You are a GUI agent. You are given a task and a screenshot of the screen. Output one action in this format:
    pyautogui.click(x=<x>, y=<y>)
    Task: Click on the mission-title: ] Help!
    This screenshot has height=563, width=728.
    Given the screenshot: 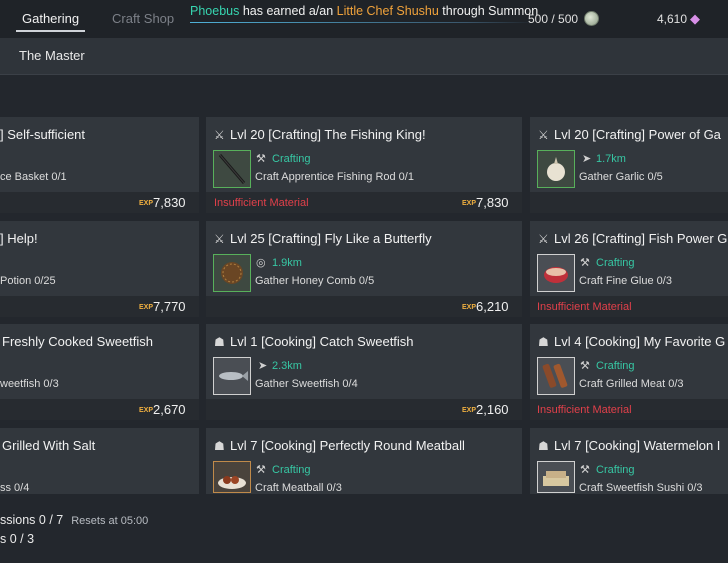 What is the action you would take?
    pyautogui.click(x=19, y=238)
    